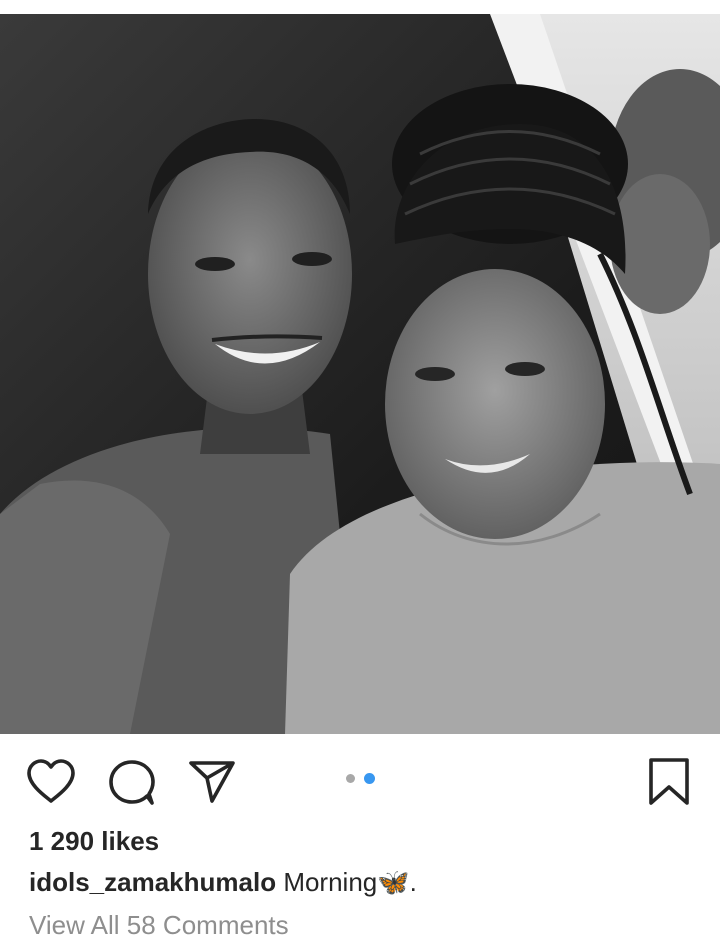  I want to click on carousel-dot-2-active, so click(369, 778).